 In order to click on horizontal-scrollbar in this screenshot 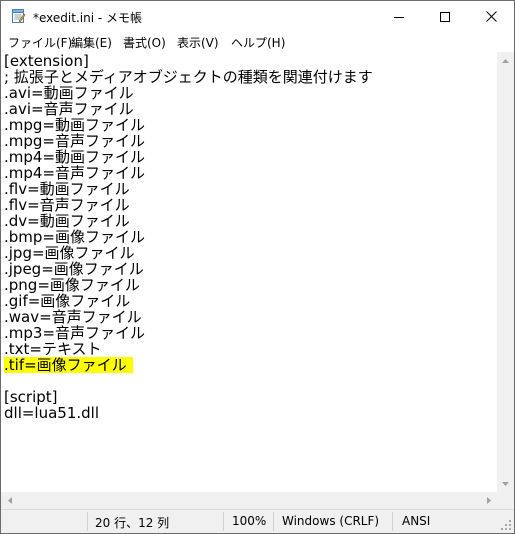, I will do `click(249, 500)`.